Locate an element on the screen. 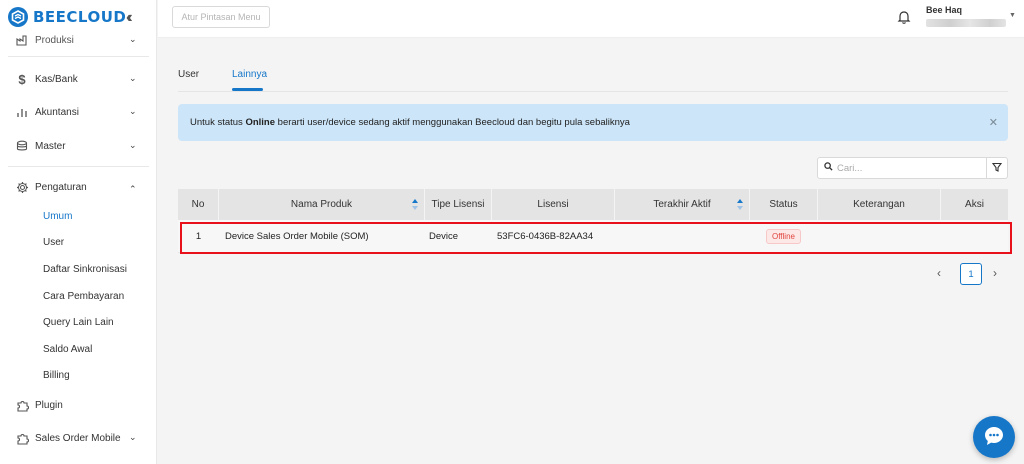  search-box is located at coordinates (902, 168).